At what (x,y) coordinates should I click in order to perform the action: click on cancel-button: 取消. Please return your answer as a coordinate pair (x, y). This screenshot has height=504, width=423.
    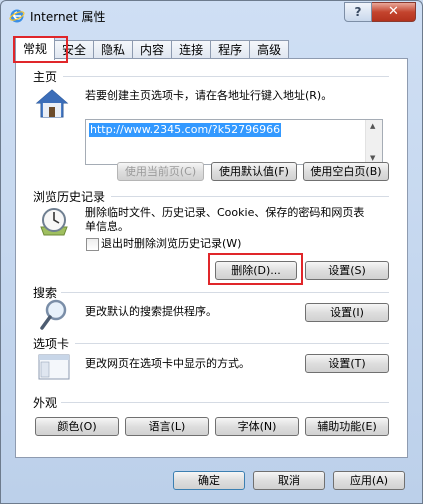
    Looking at the image, I should click on (289, 480).